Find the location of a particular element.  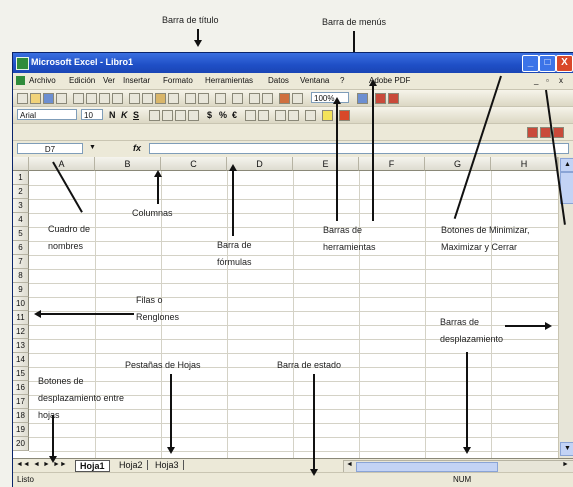

help-icon is located at coordinates (362, 98).